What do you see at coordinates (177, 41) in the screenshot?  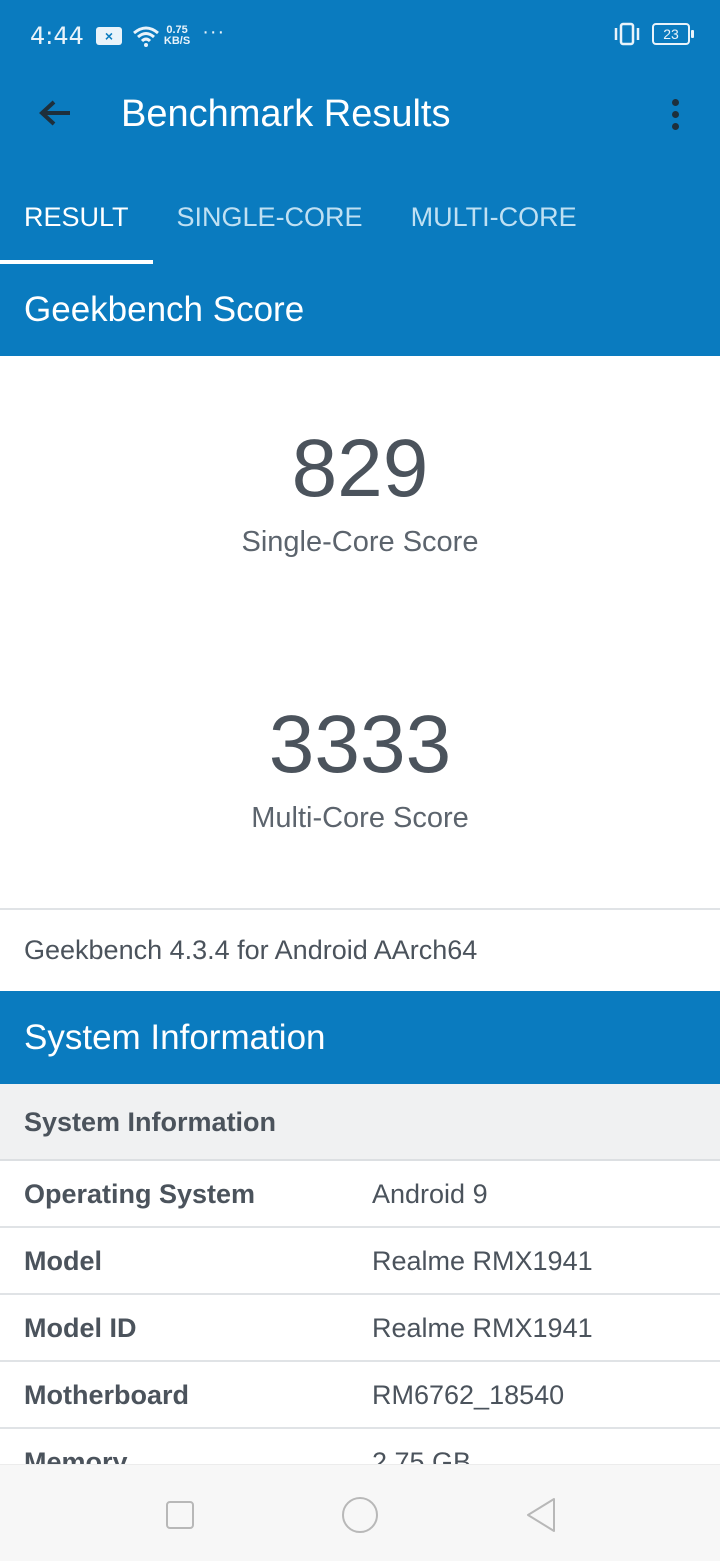 I see `network-speed-unit: KB/S` at bounding box center [177, 41].